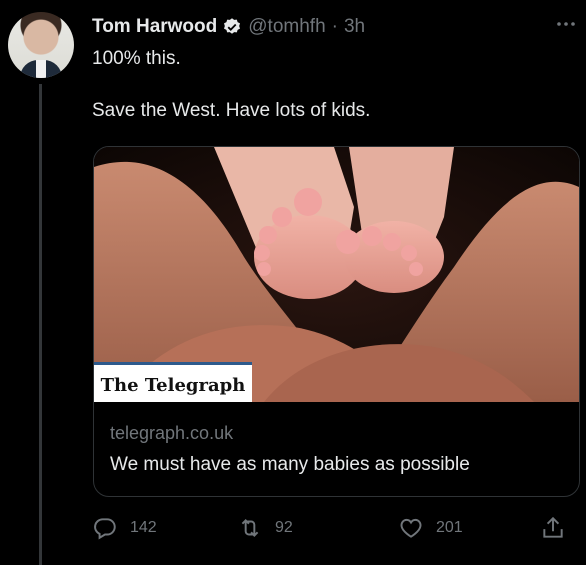 The height and width of the screenshot is (565, 586). Describe the element at coordinates (232, 26) in the screenshot. I see `verified-icon` at that location.